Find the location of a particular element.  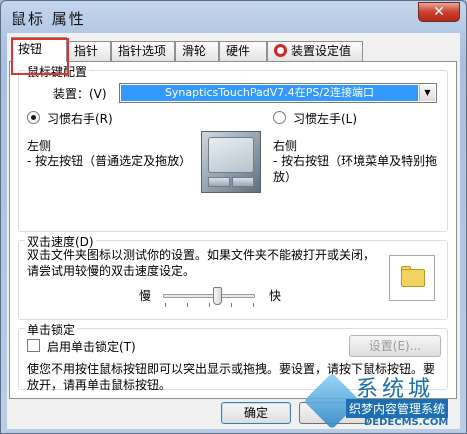

title-bar: 鼠标 属性 ✕ is located at coordinates (233, 17).